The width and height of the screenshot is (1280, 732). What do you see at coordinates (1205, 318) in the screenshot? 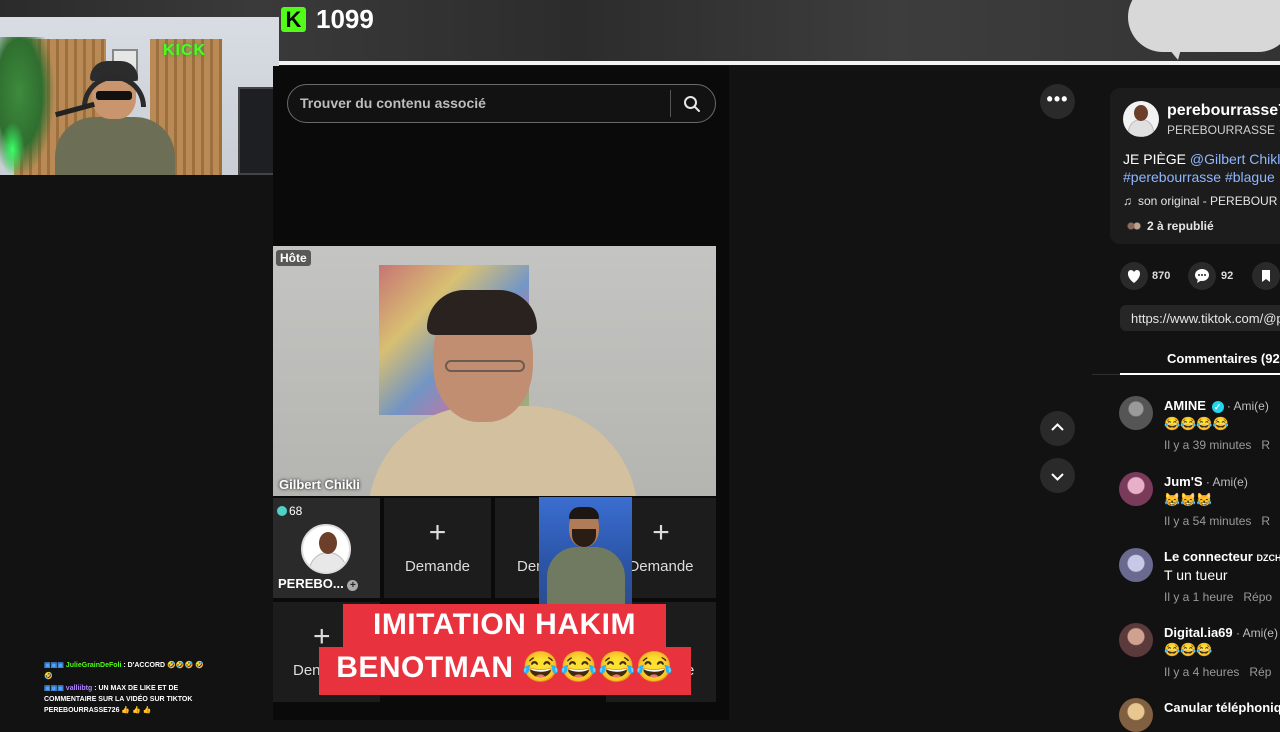
I see `post-link: https://www.tiktok.com/@p` at bounding box center [1205, 318].